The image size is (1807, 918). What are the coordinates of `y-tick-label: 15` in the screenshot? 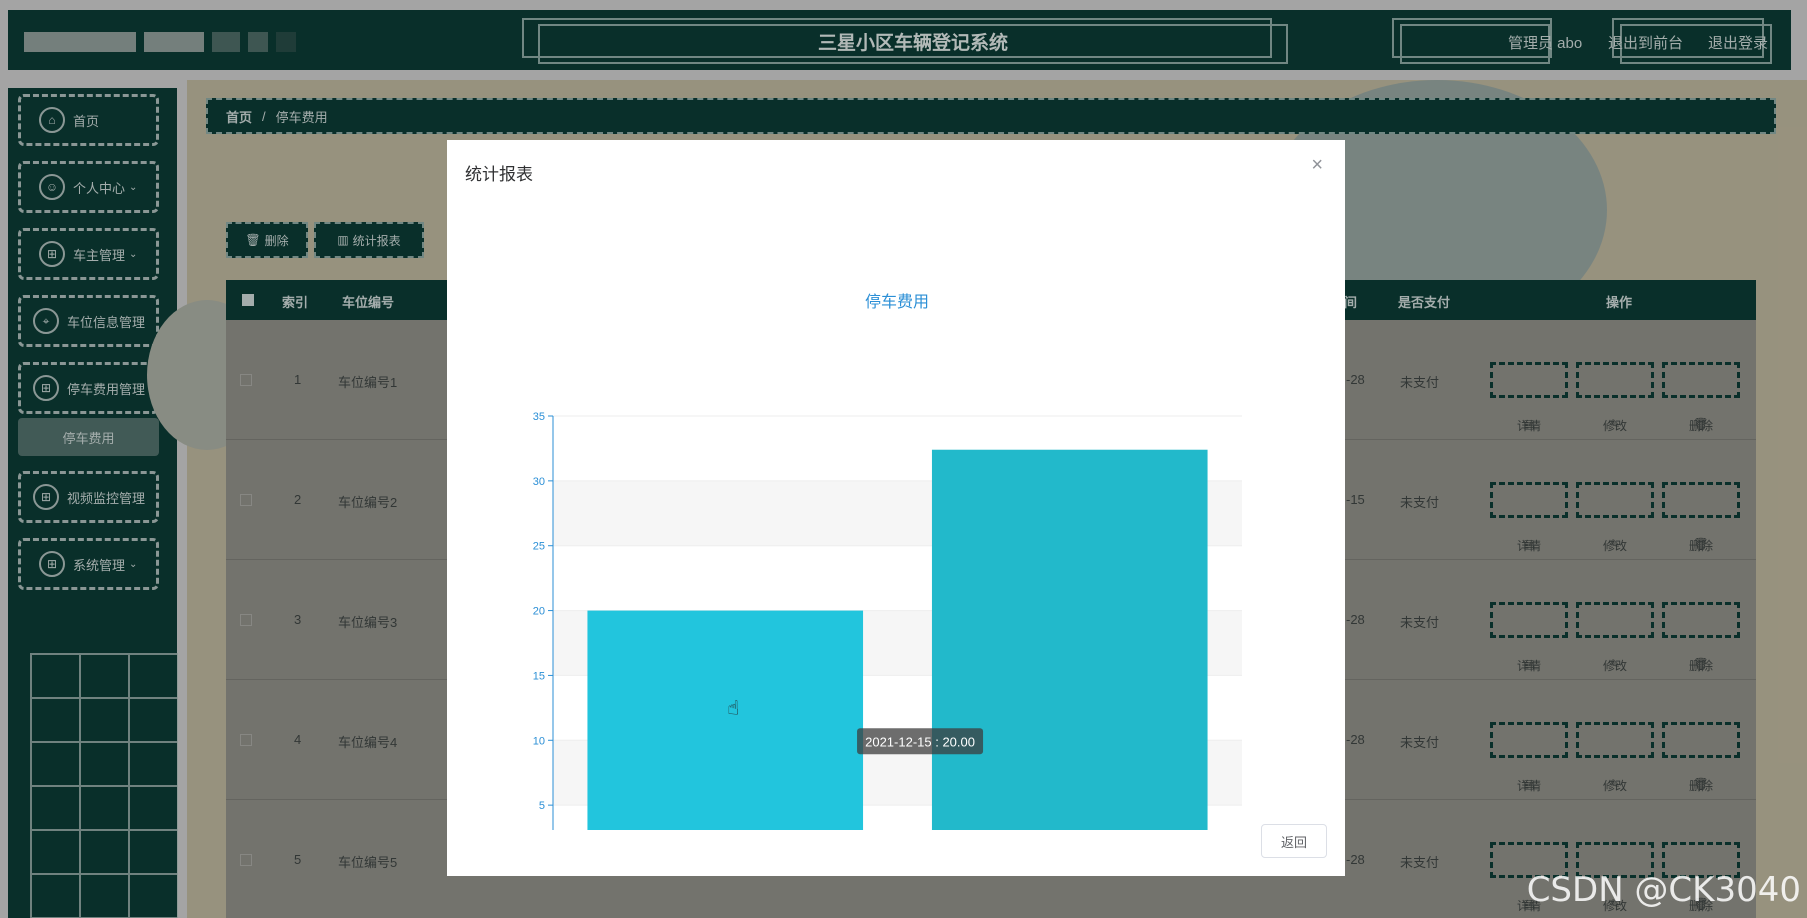 It's located at (539, 676).